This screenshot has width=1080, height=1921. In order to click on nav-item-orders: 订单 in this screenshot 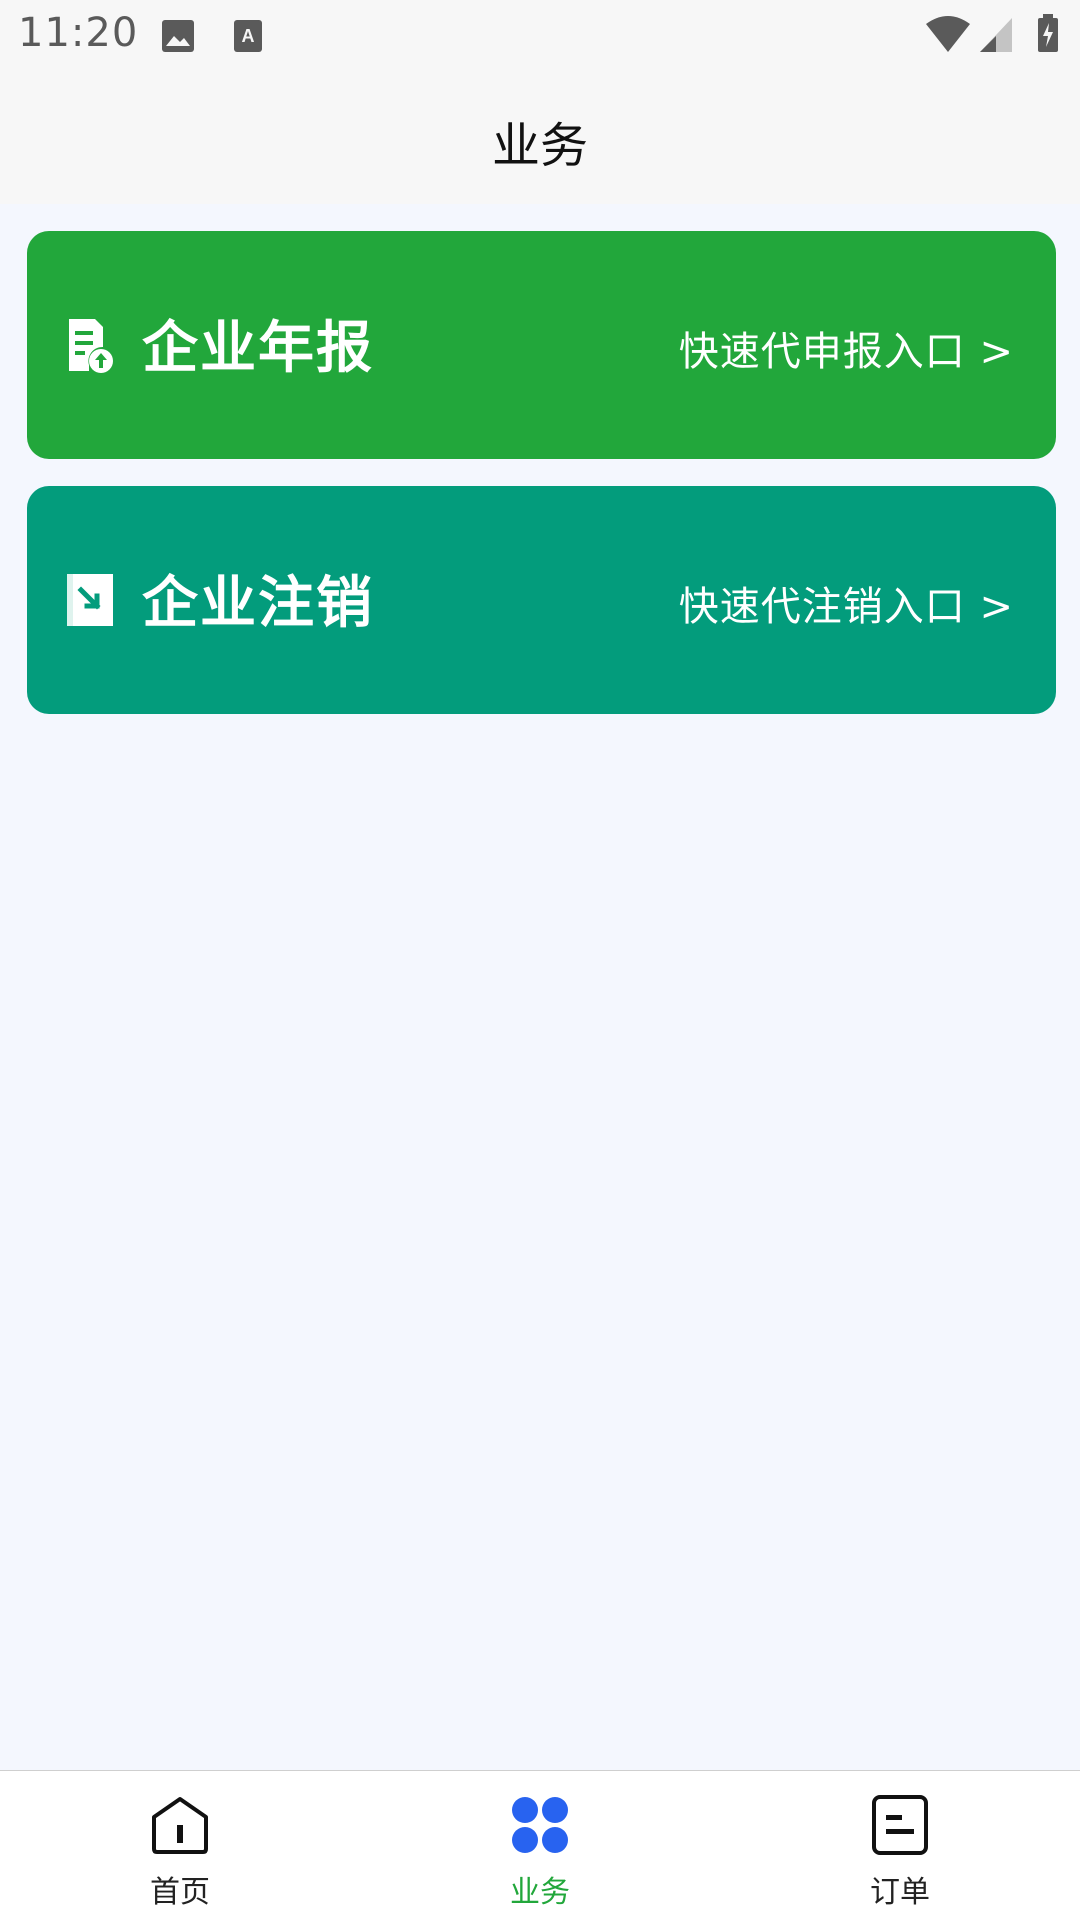, I will do `click(900, 1846)`.